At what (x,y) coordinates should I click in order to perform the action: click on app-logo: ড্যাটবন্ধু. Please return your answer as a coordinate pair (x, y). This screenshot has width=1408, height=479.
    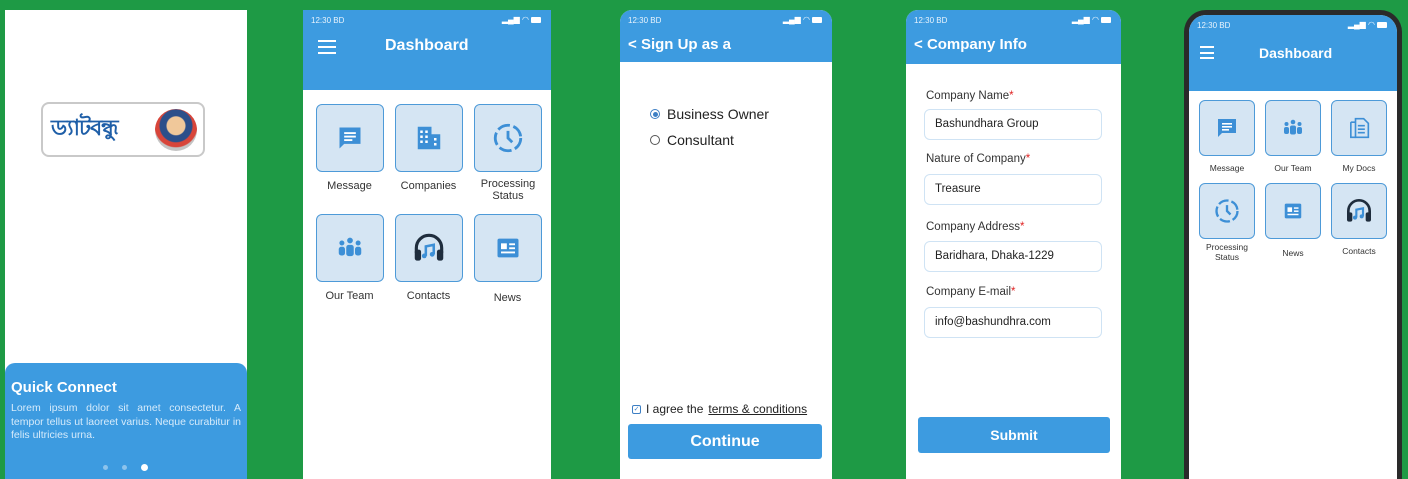
    Looking at the image, I should click on (123, 129).